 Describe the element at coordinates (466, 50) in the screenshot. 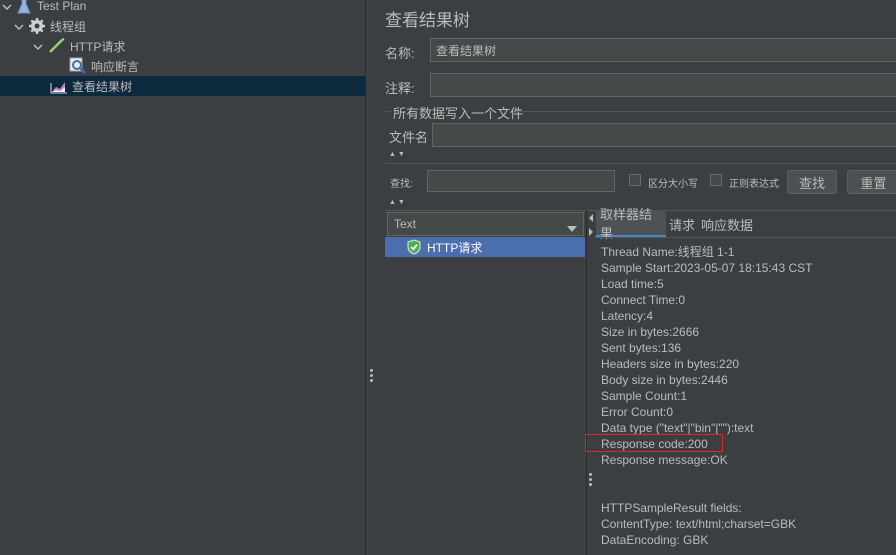

I see `name-field-value: 查看结果树` at that location.